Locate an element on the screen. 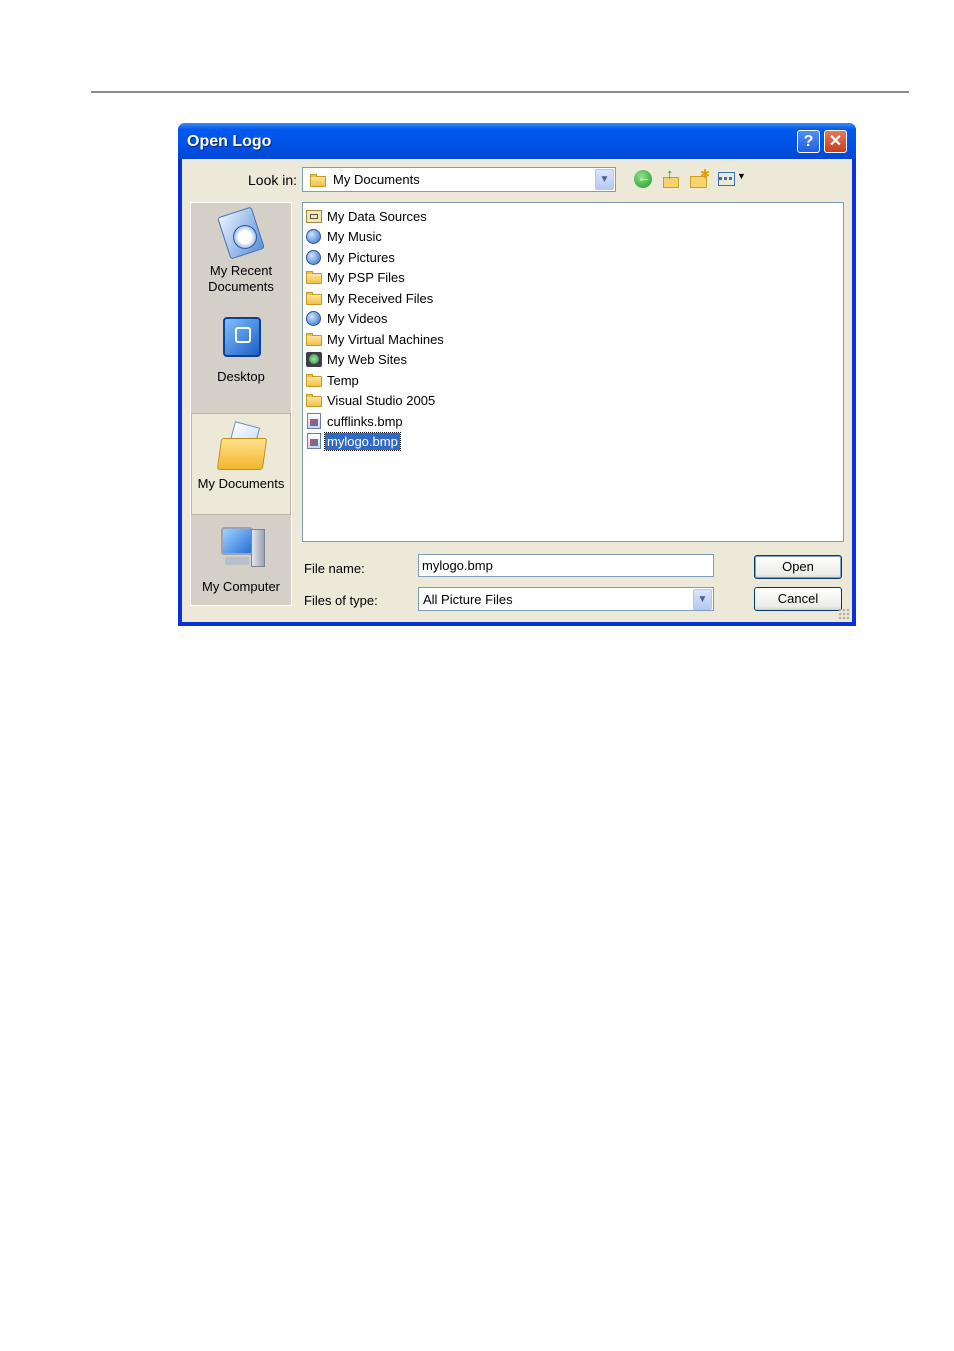 Image resolution: width=954 pixels, height=1351 pixels. place-my-documents: My Documents is located at coordinates (241, 464).